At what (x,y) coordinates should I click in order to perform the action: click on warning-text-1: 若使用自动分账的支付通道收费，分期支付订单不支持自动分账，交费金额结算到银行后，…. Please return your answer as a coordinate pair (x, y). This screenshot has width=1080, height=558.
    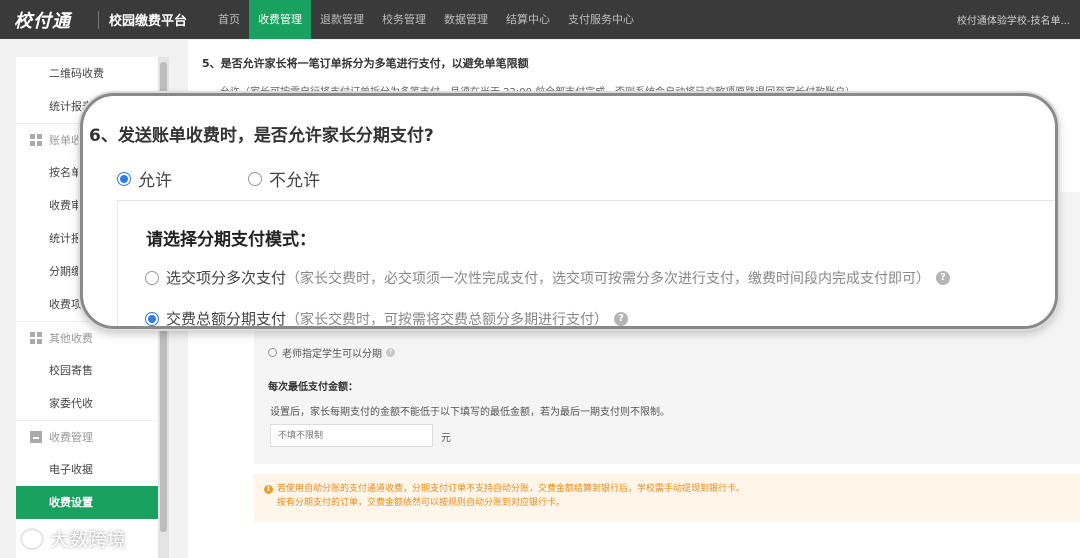
    Looking at the image, I should click on (511, 489).